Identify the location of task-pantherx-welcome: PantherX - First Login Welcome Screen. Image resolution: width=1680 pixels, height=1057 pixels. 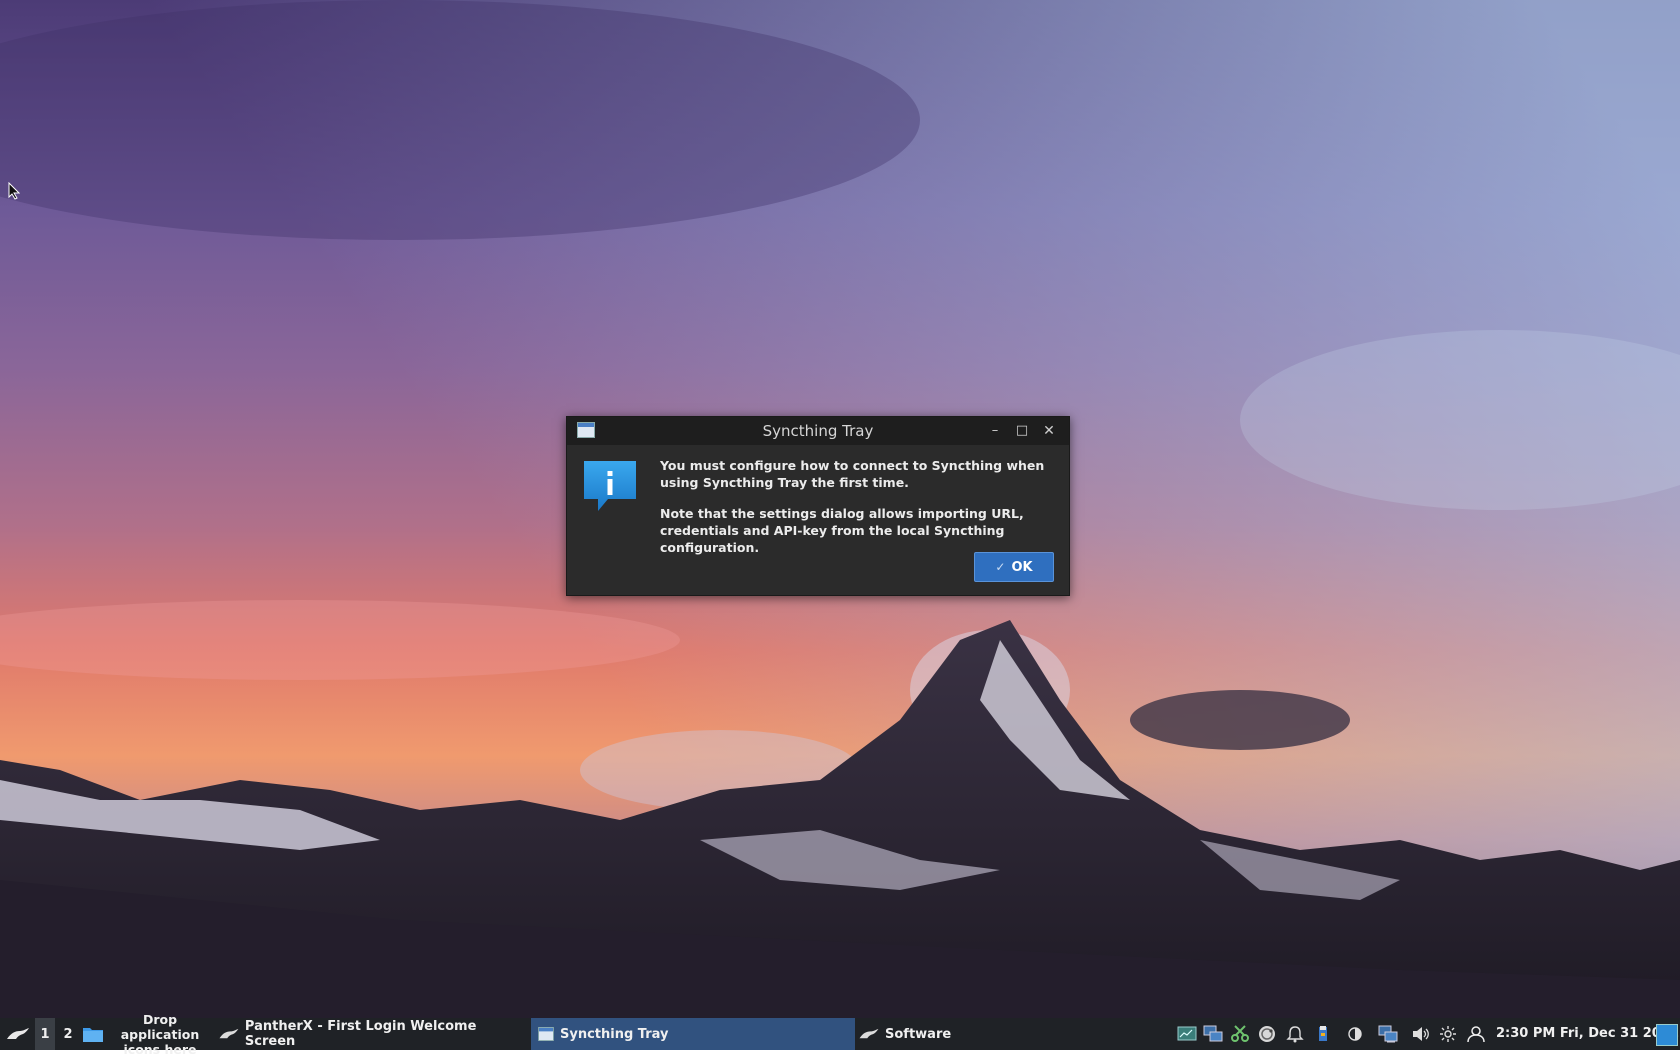
(371, 1034).